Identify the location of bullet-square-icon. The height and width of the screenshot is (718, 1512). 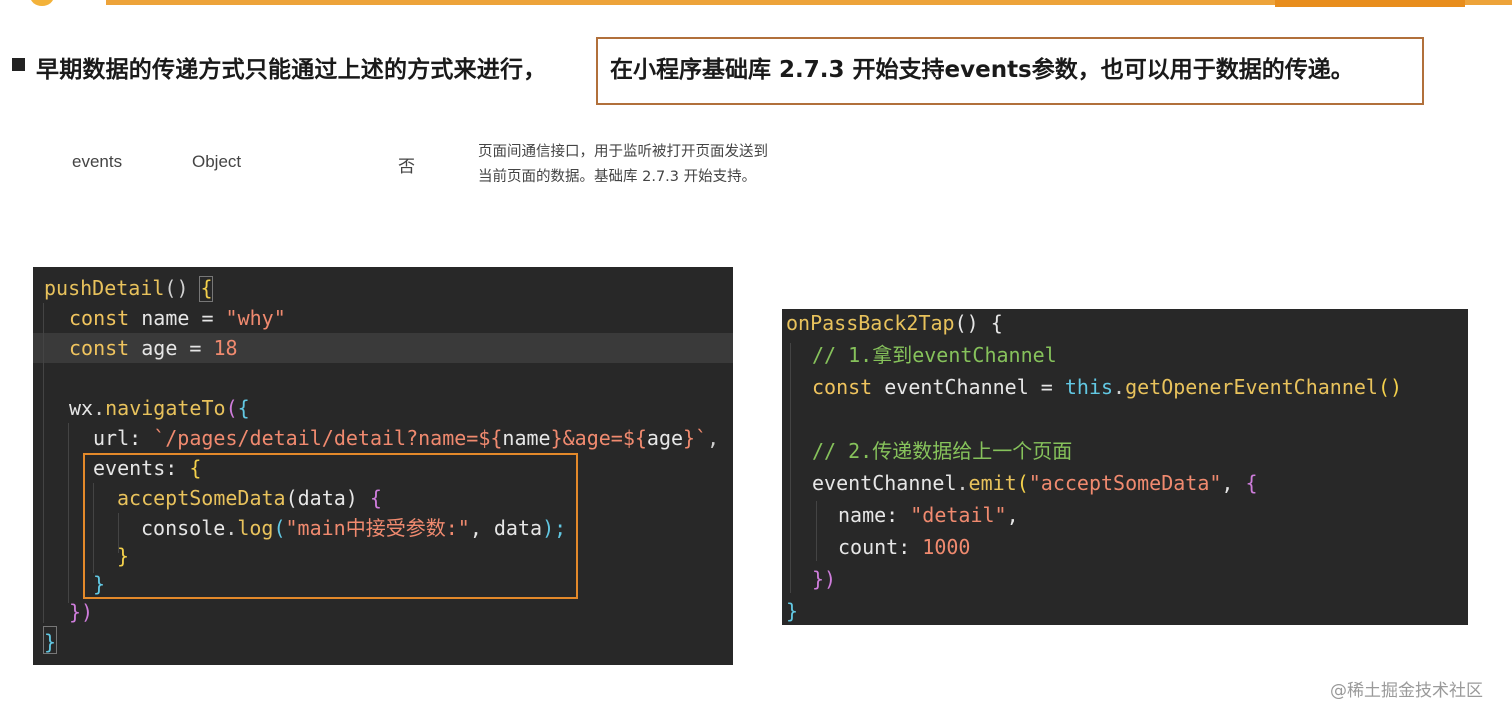
(18, 64).